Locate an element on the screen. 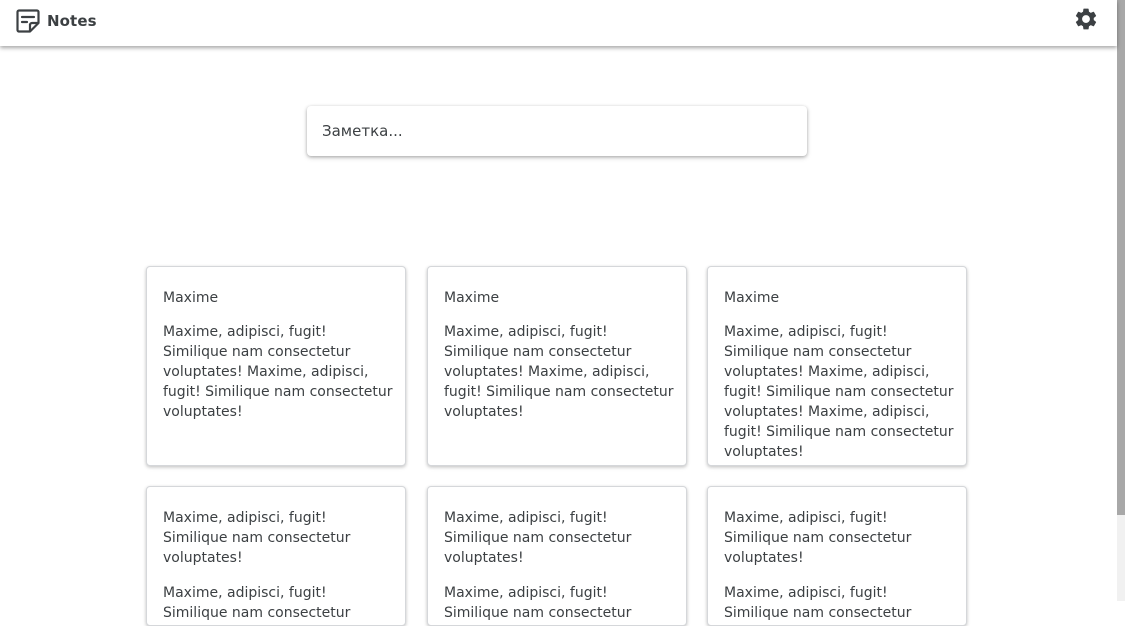  note-input is located at coordinates (557, 131).